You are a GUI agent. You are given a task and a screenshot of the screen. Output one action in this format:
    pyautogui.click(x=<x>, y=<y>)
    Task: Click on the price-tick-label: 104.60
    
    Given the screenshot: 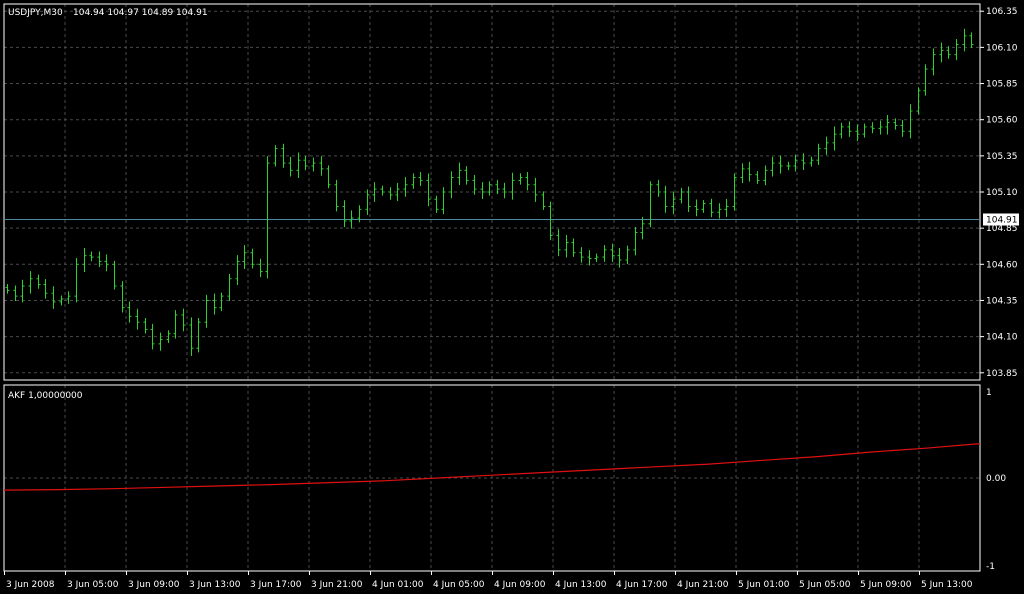 What is the action you would take?
    pyautogui.click(x=1002, y=265)
    